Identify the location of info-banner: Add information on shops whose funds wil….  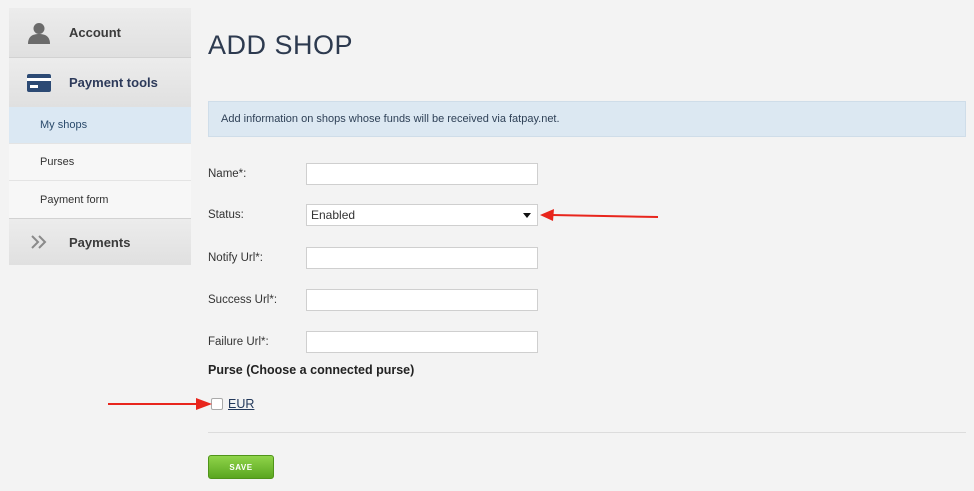
(587, 119).